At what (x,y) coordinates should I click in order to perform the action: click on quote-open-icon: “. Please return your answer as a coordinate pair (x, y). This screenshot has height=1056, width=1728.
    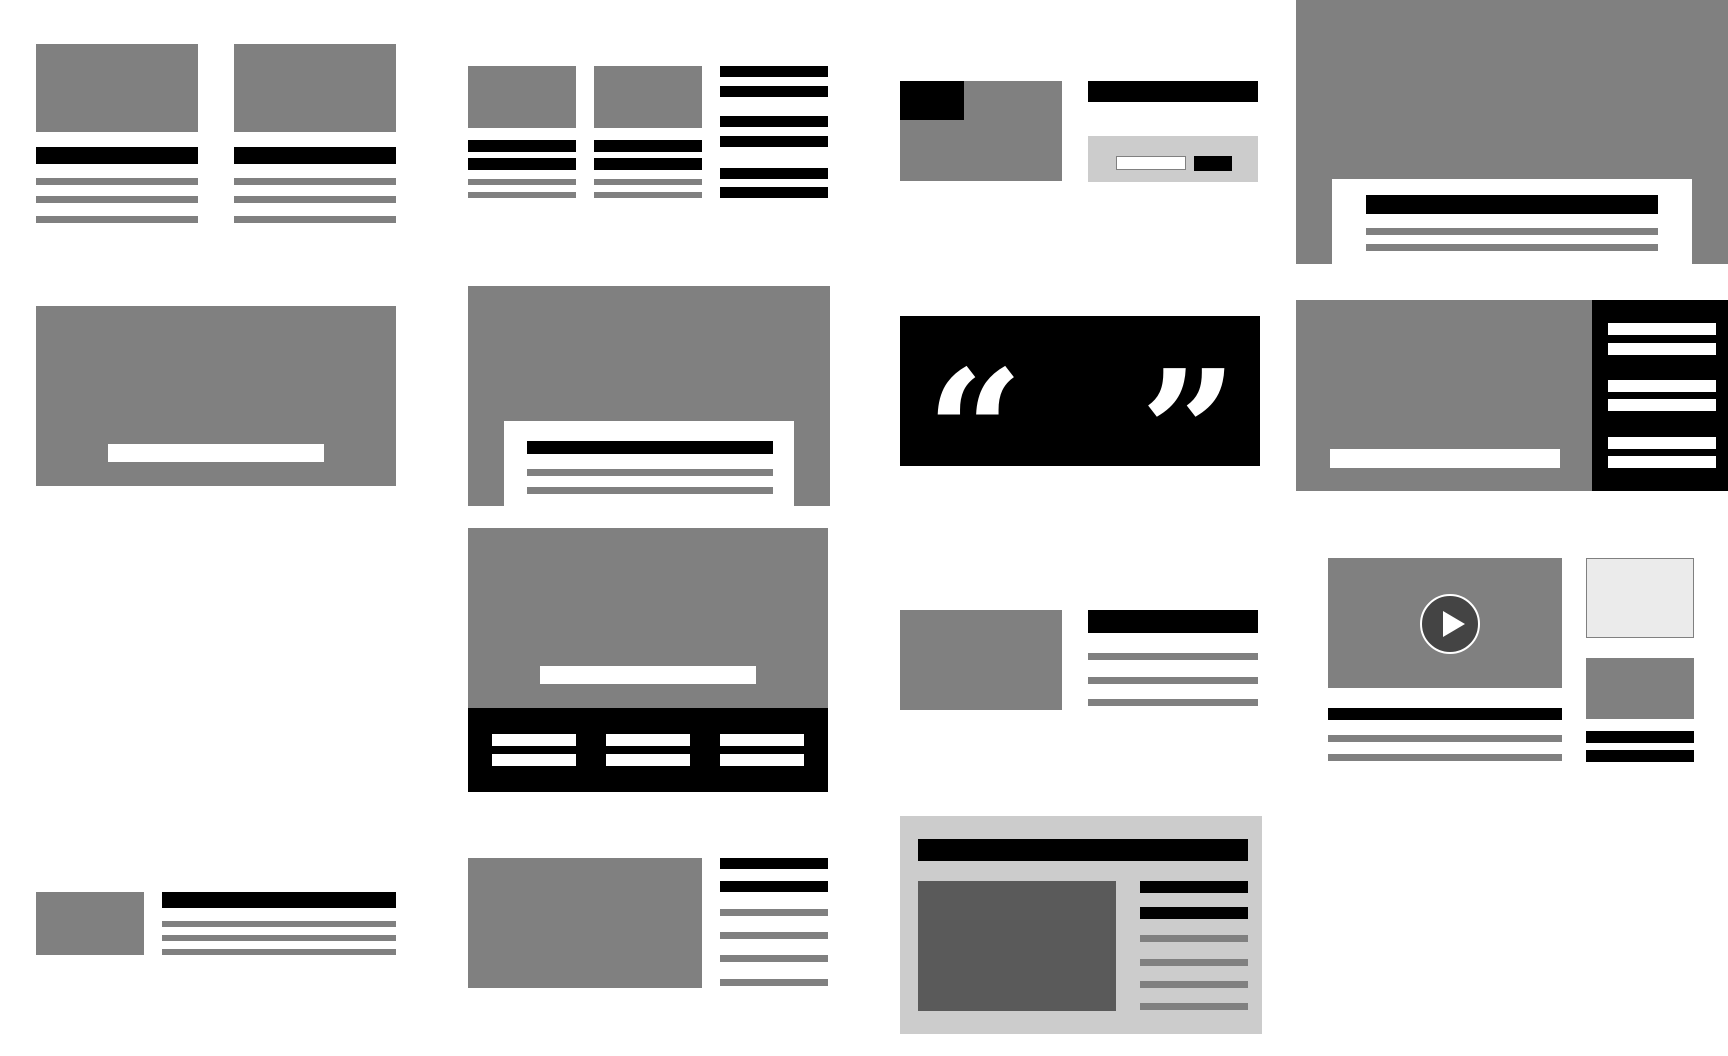
    Looking at the image, I should click on (975, 433).